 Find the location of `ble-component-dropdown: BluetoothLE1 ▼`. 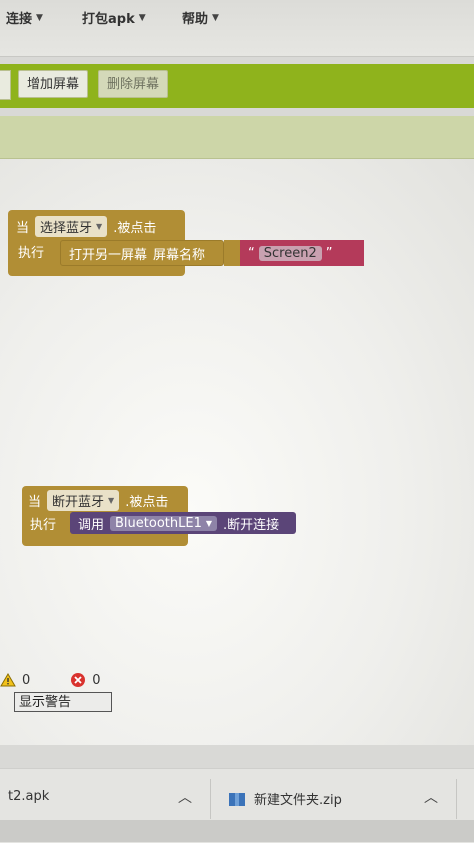

ble-component-dropdown: BluetoothLE1 ▼ is located at coordinates (164, 523).